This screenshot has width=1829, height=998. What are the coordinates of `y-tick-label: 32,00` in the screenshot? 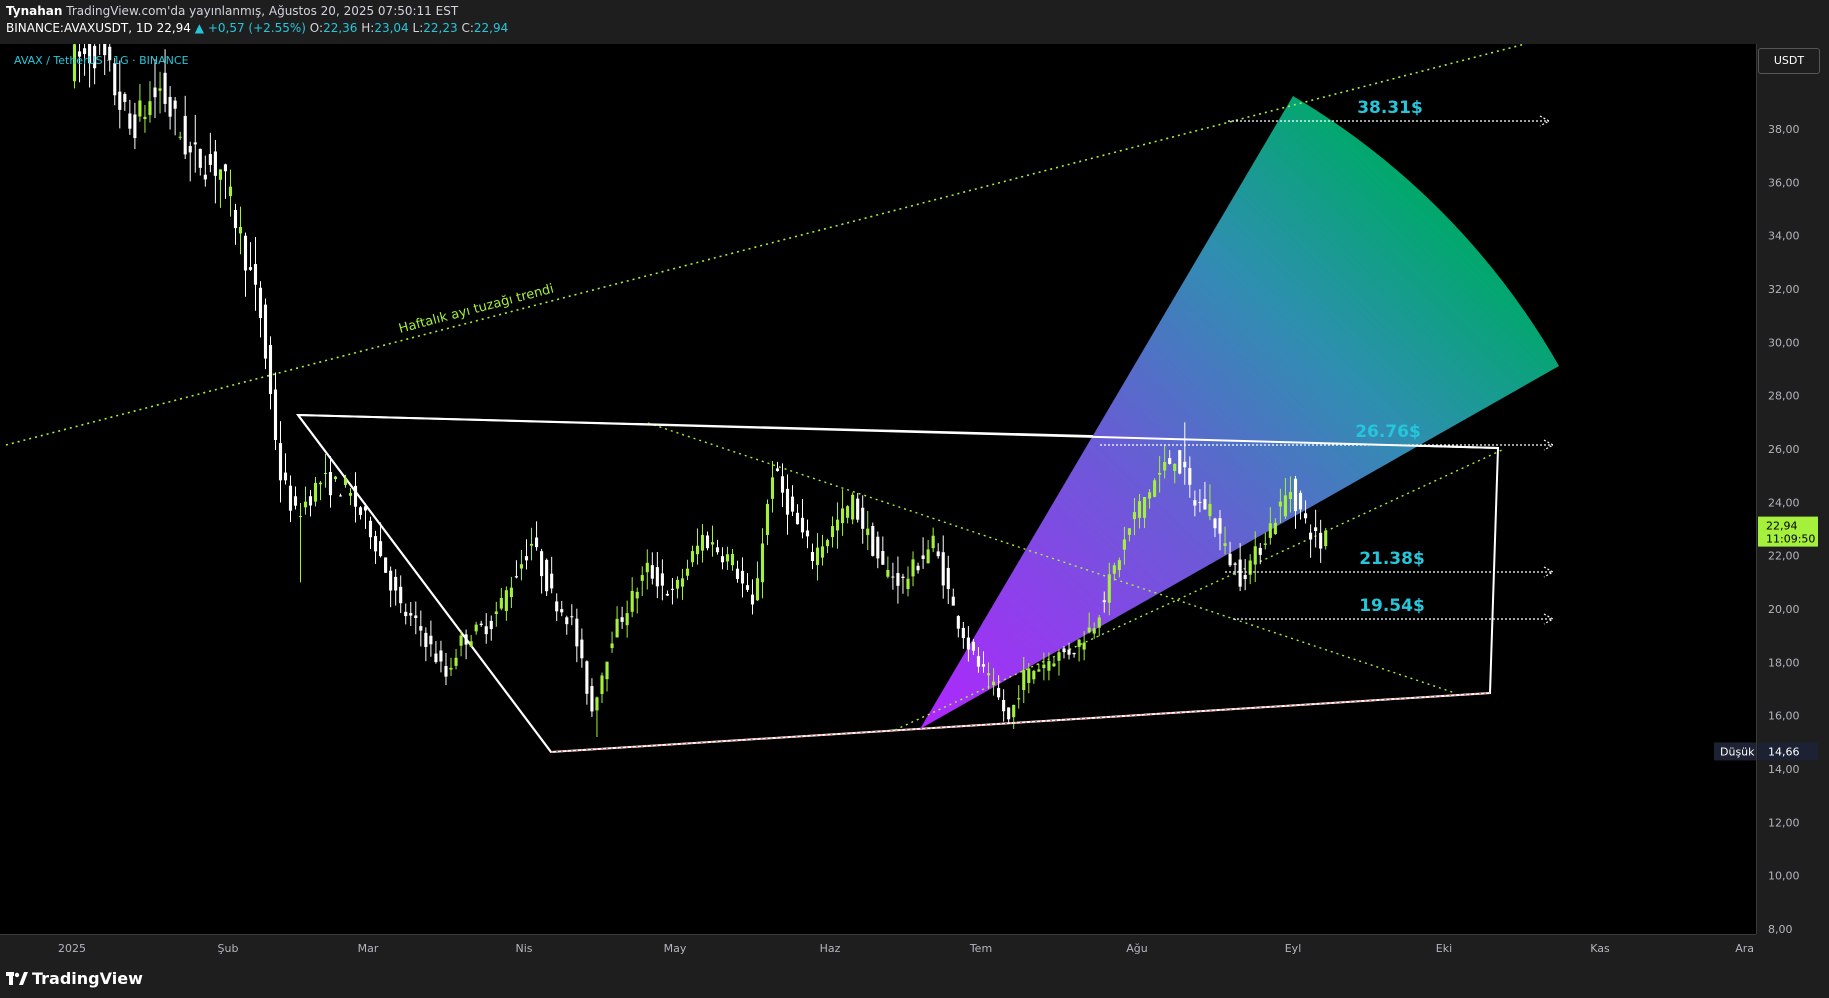 It's located at (1784, 289).